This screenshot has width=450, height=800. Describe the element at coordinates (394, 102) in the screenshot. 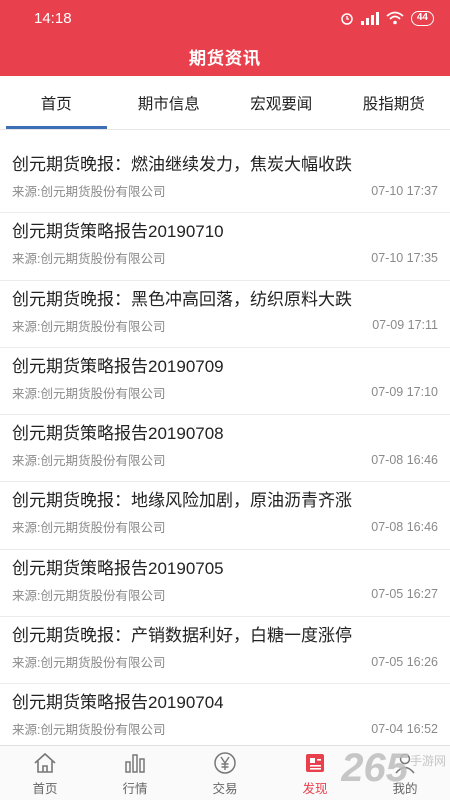

I see `tab-index-futures: 股指期货` at that location.